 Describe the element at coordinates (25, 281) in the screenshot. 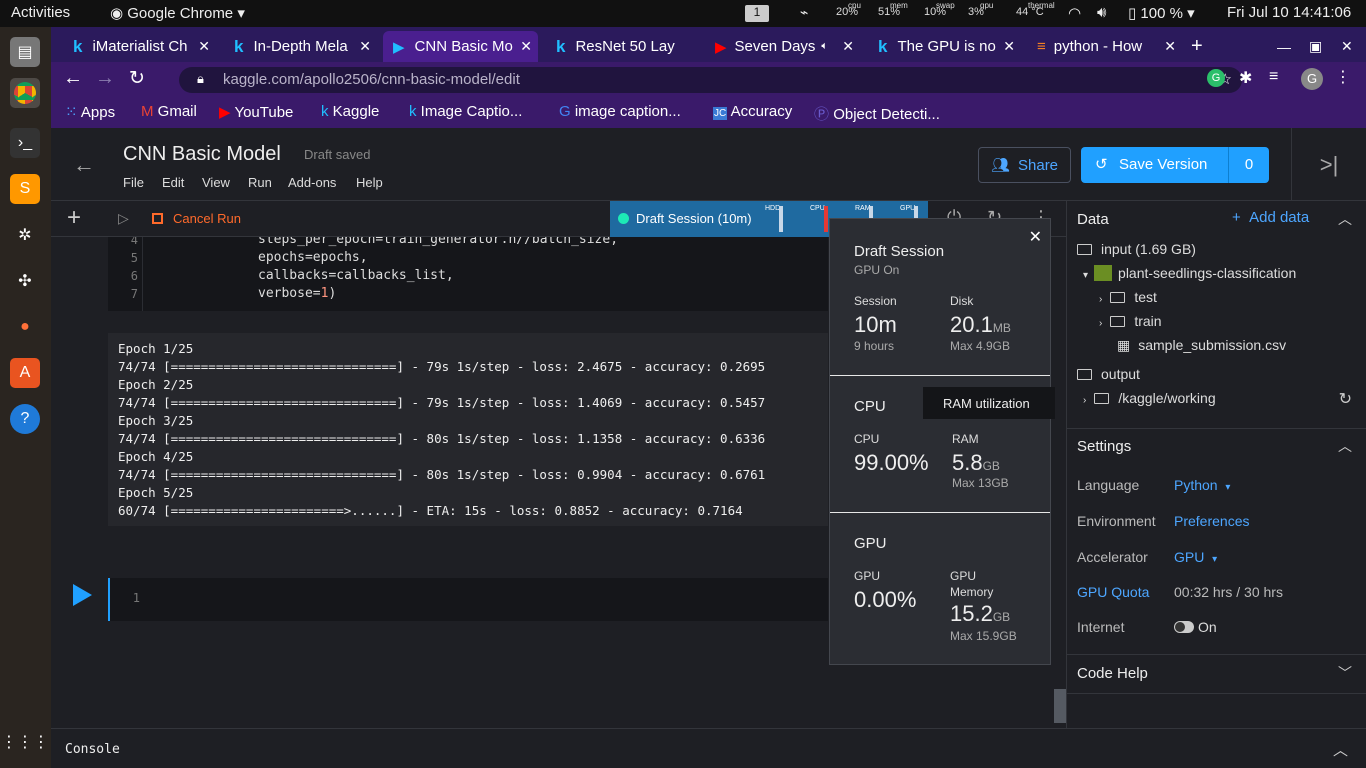

I see `slack-icon: ✣` at that location.